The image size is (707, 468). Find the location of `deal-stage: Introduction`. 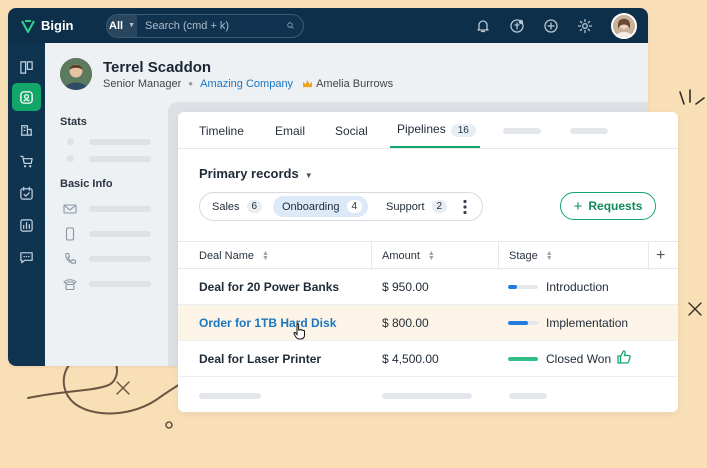

deal-stage: Introduction is located at coordinates (577, 287).